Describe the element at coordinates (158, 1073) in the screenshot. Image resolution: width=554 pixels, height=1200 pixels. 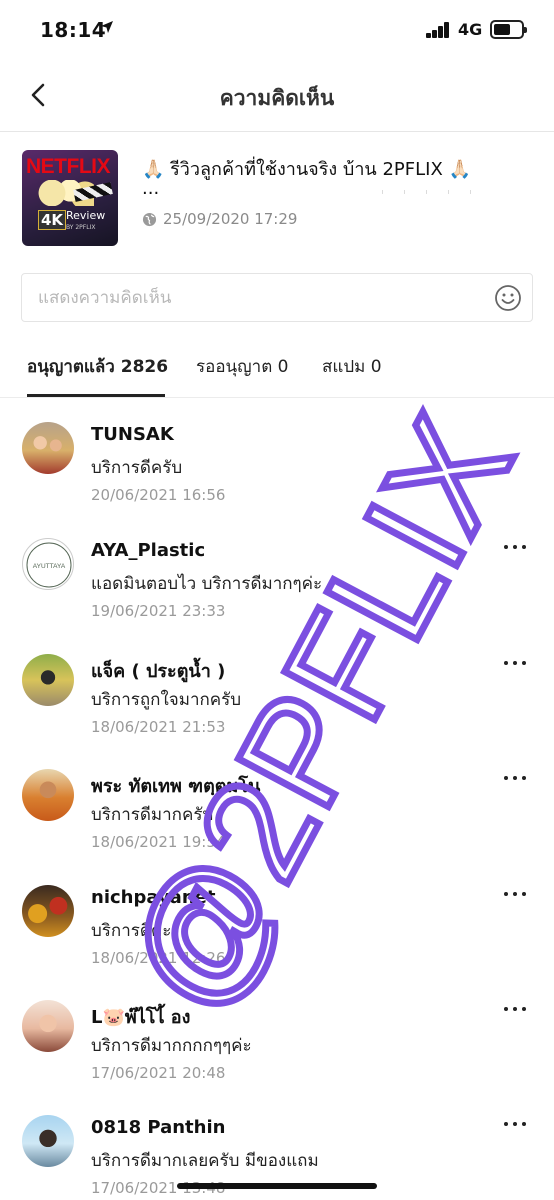
I see `comment-time: 17/06/2021 20:48` at that location.